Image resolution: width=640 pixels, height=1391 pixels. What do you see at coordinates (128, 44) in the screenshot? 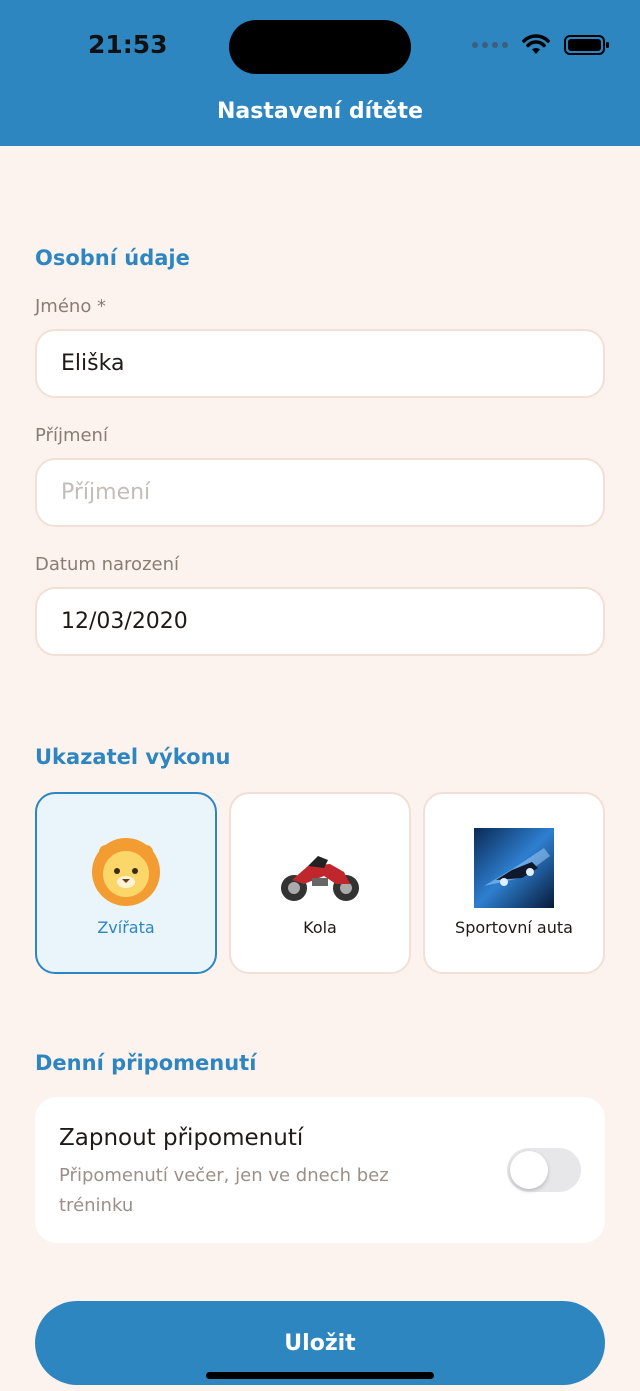
I see `status-time: 21:53` at bounding box center [128, 44].